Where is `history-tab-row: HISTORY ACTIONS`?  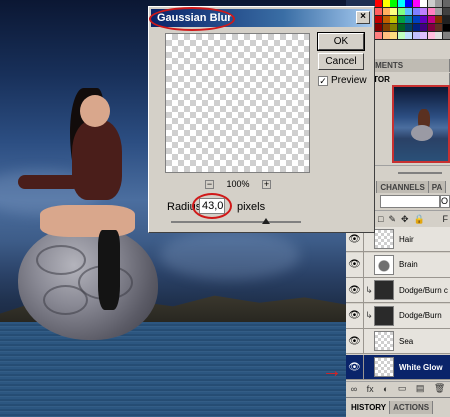
history-tab-row: HISTORY ACTIONS is located at coordinates (391, 407).